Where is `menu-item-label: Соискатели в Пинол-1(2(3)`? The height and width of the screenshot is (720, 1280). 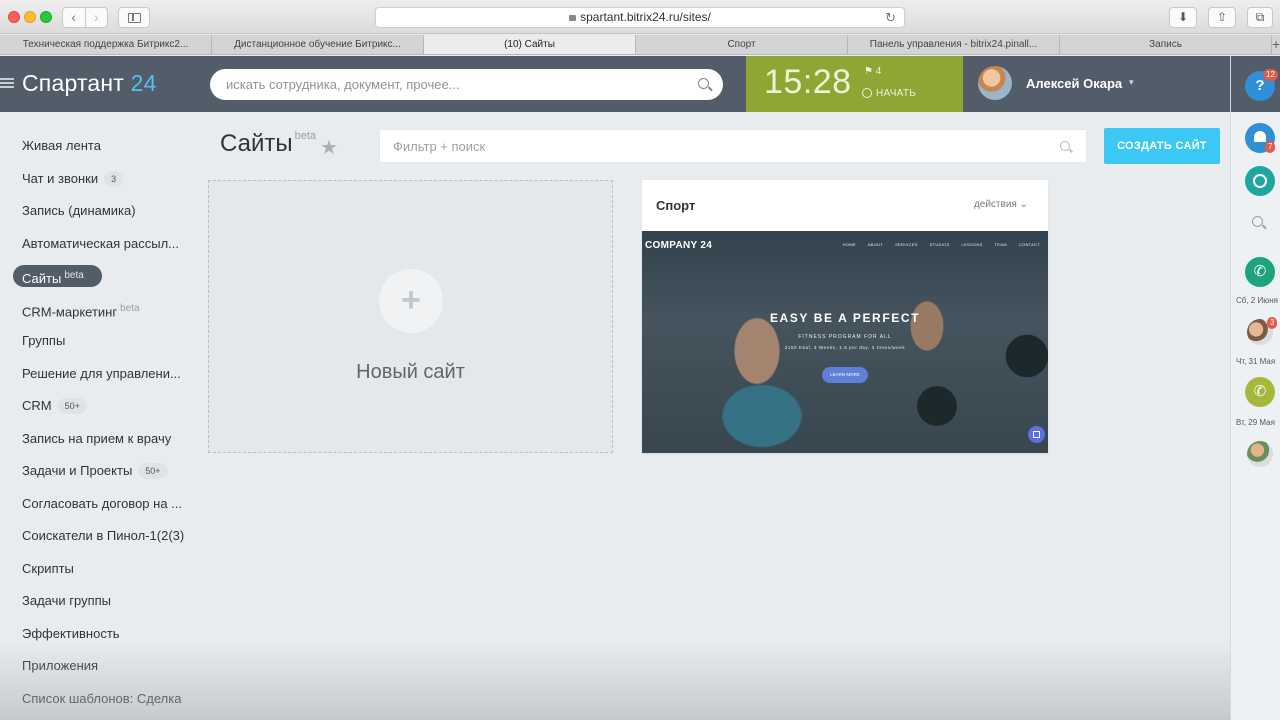 menu-item-label: Соискатели в Пинол-1(2(3) is located at coordinates (103, 535).